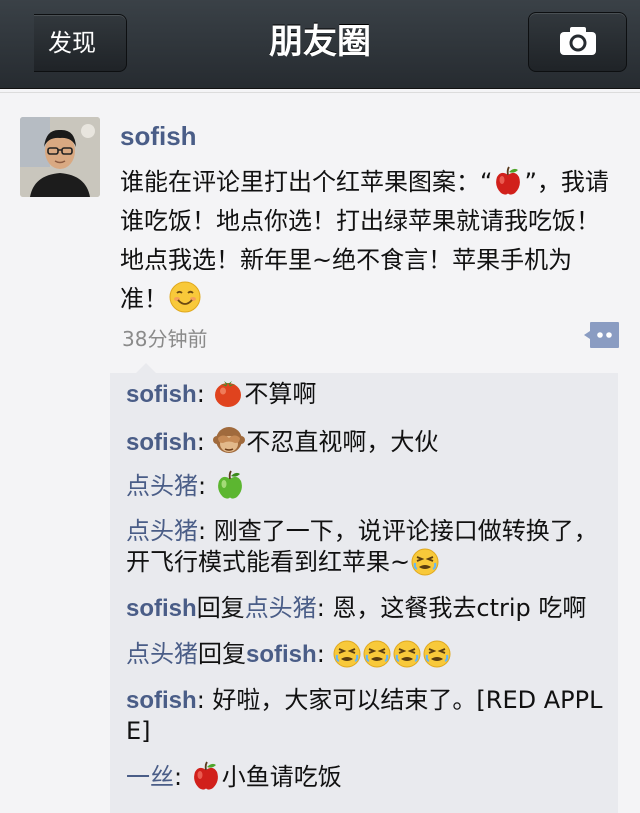  Describe the element at coordinates (368, 547) in the screenshot. I see `comment-item: 点头猪: 刚查了一下，说评论接口做转换了，开飞行模式能看到红苹果~` at that location.